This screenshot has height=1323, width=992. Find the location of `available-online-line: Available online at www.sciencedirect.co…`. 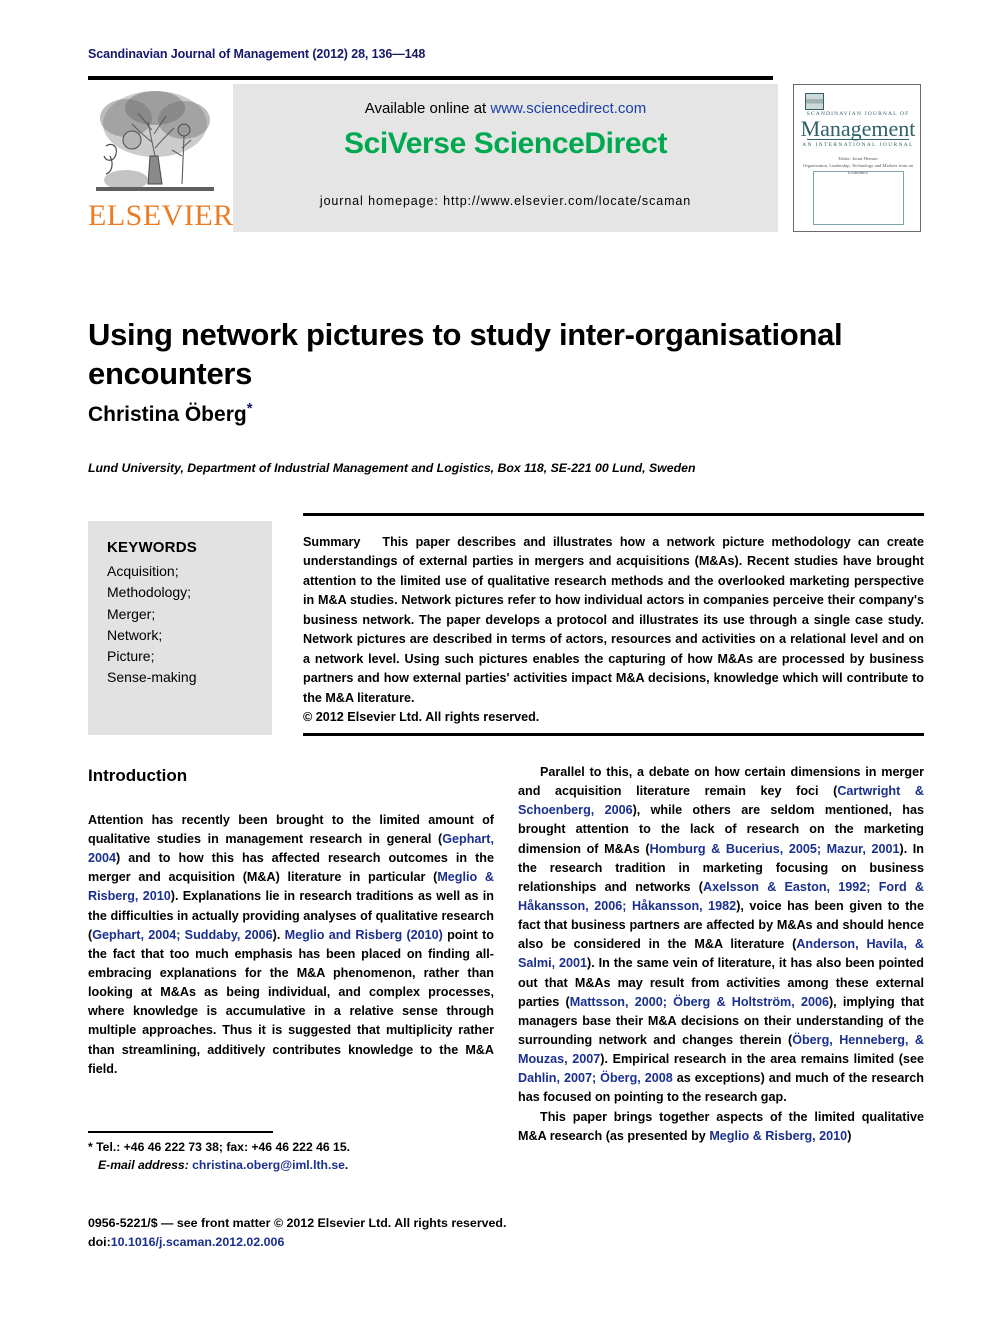

available-online-line: Available online at www.sciencedirect.co… is located at coordinates (505, 108).